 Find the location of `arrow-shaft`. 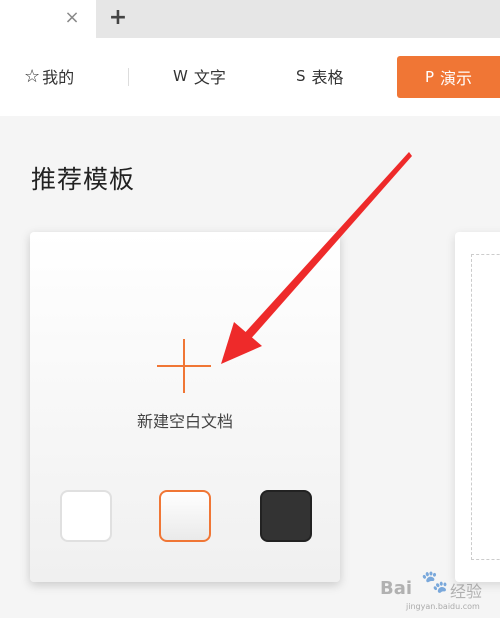

arrow-shaft is located at coordinates (327, 247).